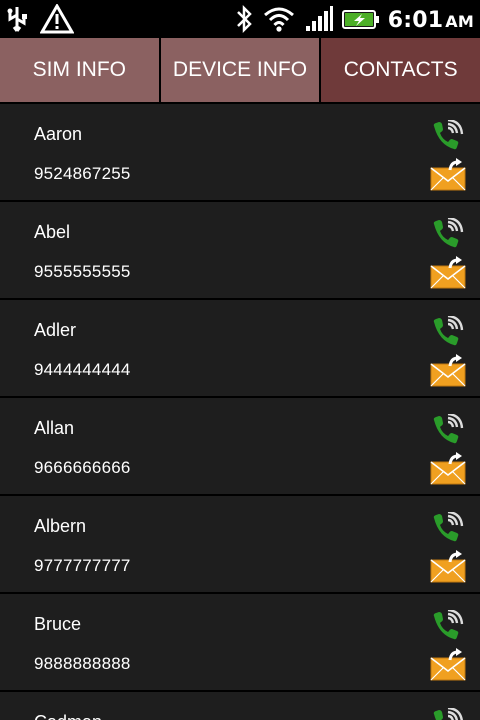 The width and height of the screenshot is (480, 720). Describe the element at coordinates (82, 369) in the screenshot. I see `contact-number: 9444444444` at that location.